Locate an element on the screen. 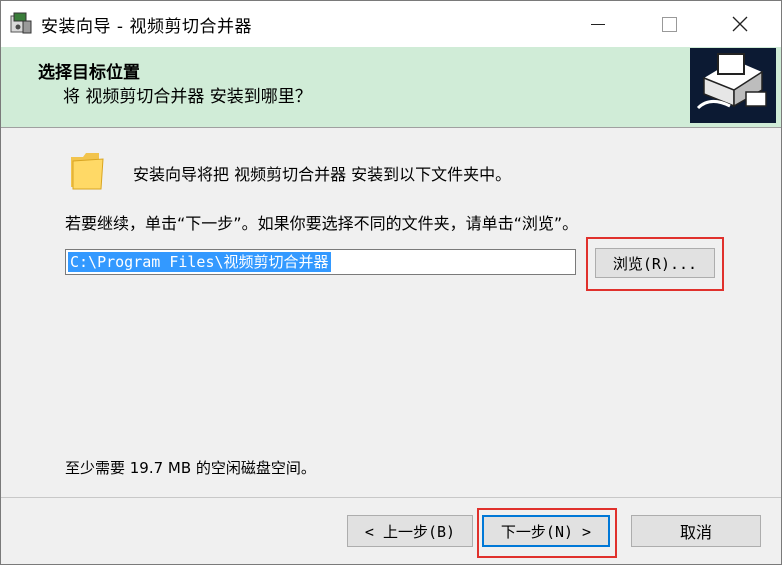 This screenshot has height=565, width=782. maximize-icon is located at coordinates (669, 24).